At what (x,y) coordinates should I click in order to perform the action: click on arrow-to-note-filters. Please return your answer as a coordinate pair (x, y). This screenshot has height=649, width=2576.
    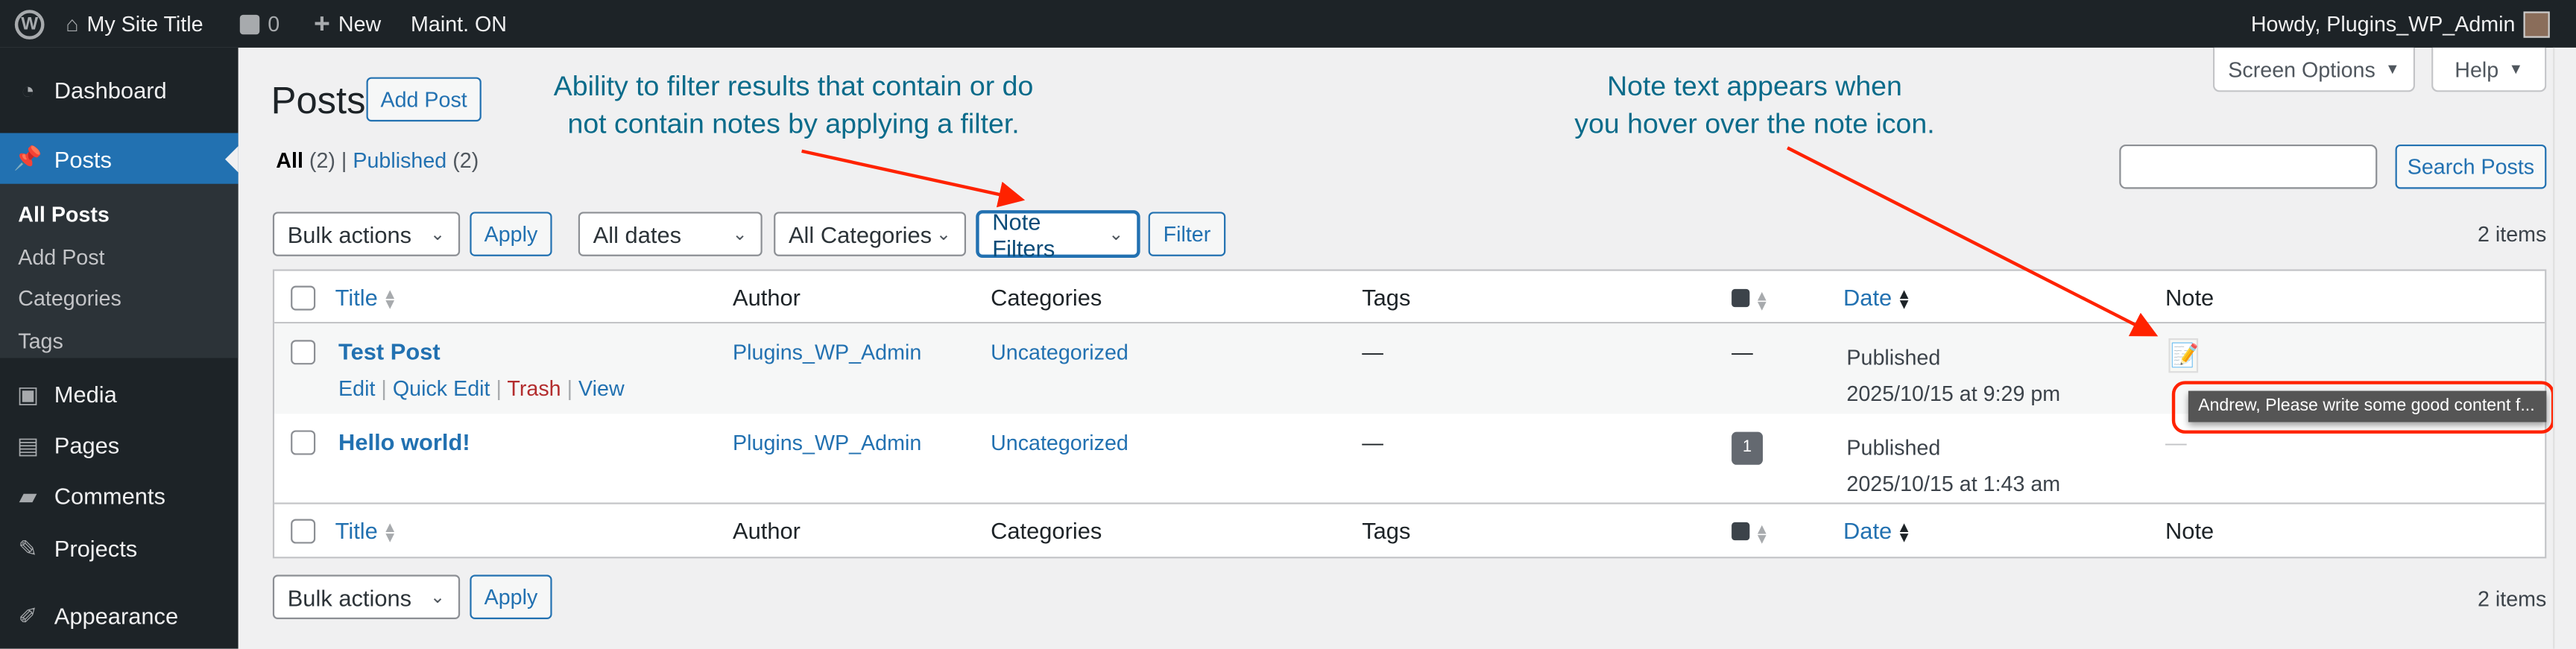
    Looking at the image, I should click on (914, 178).